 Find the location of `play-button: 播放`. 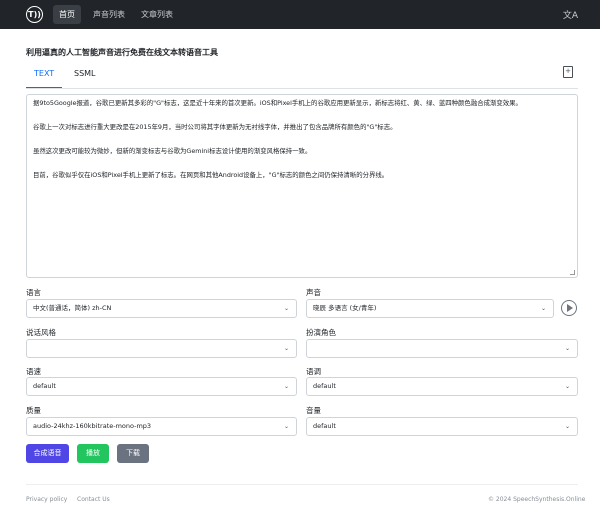

play-button: 播放 is located at coordinates (93, 453).